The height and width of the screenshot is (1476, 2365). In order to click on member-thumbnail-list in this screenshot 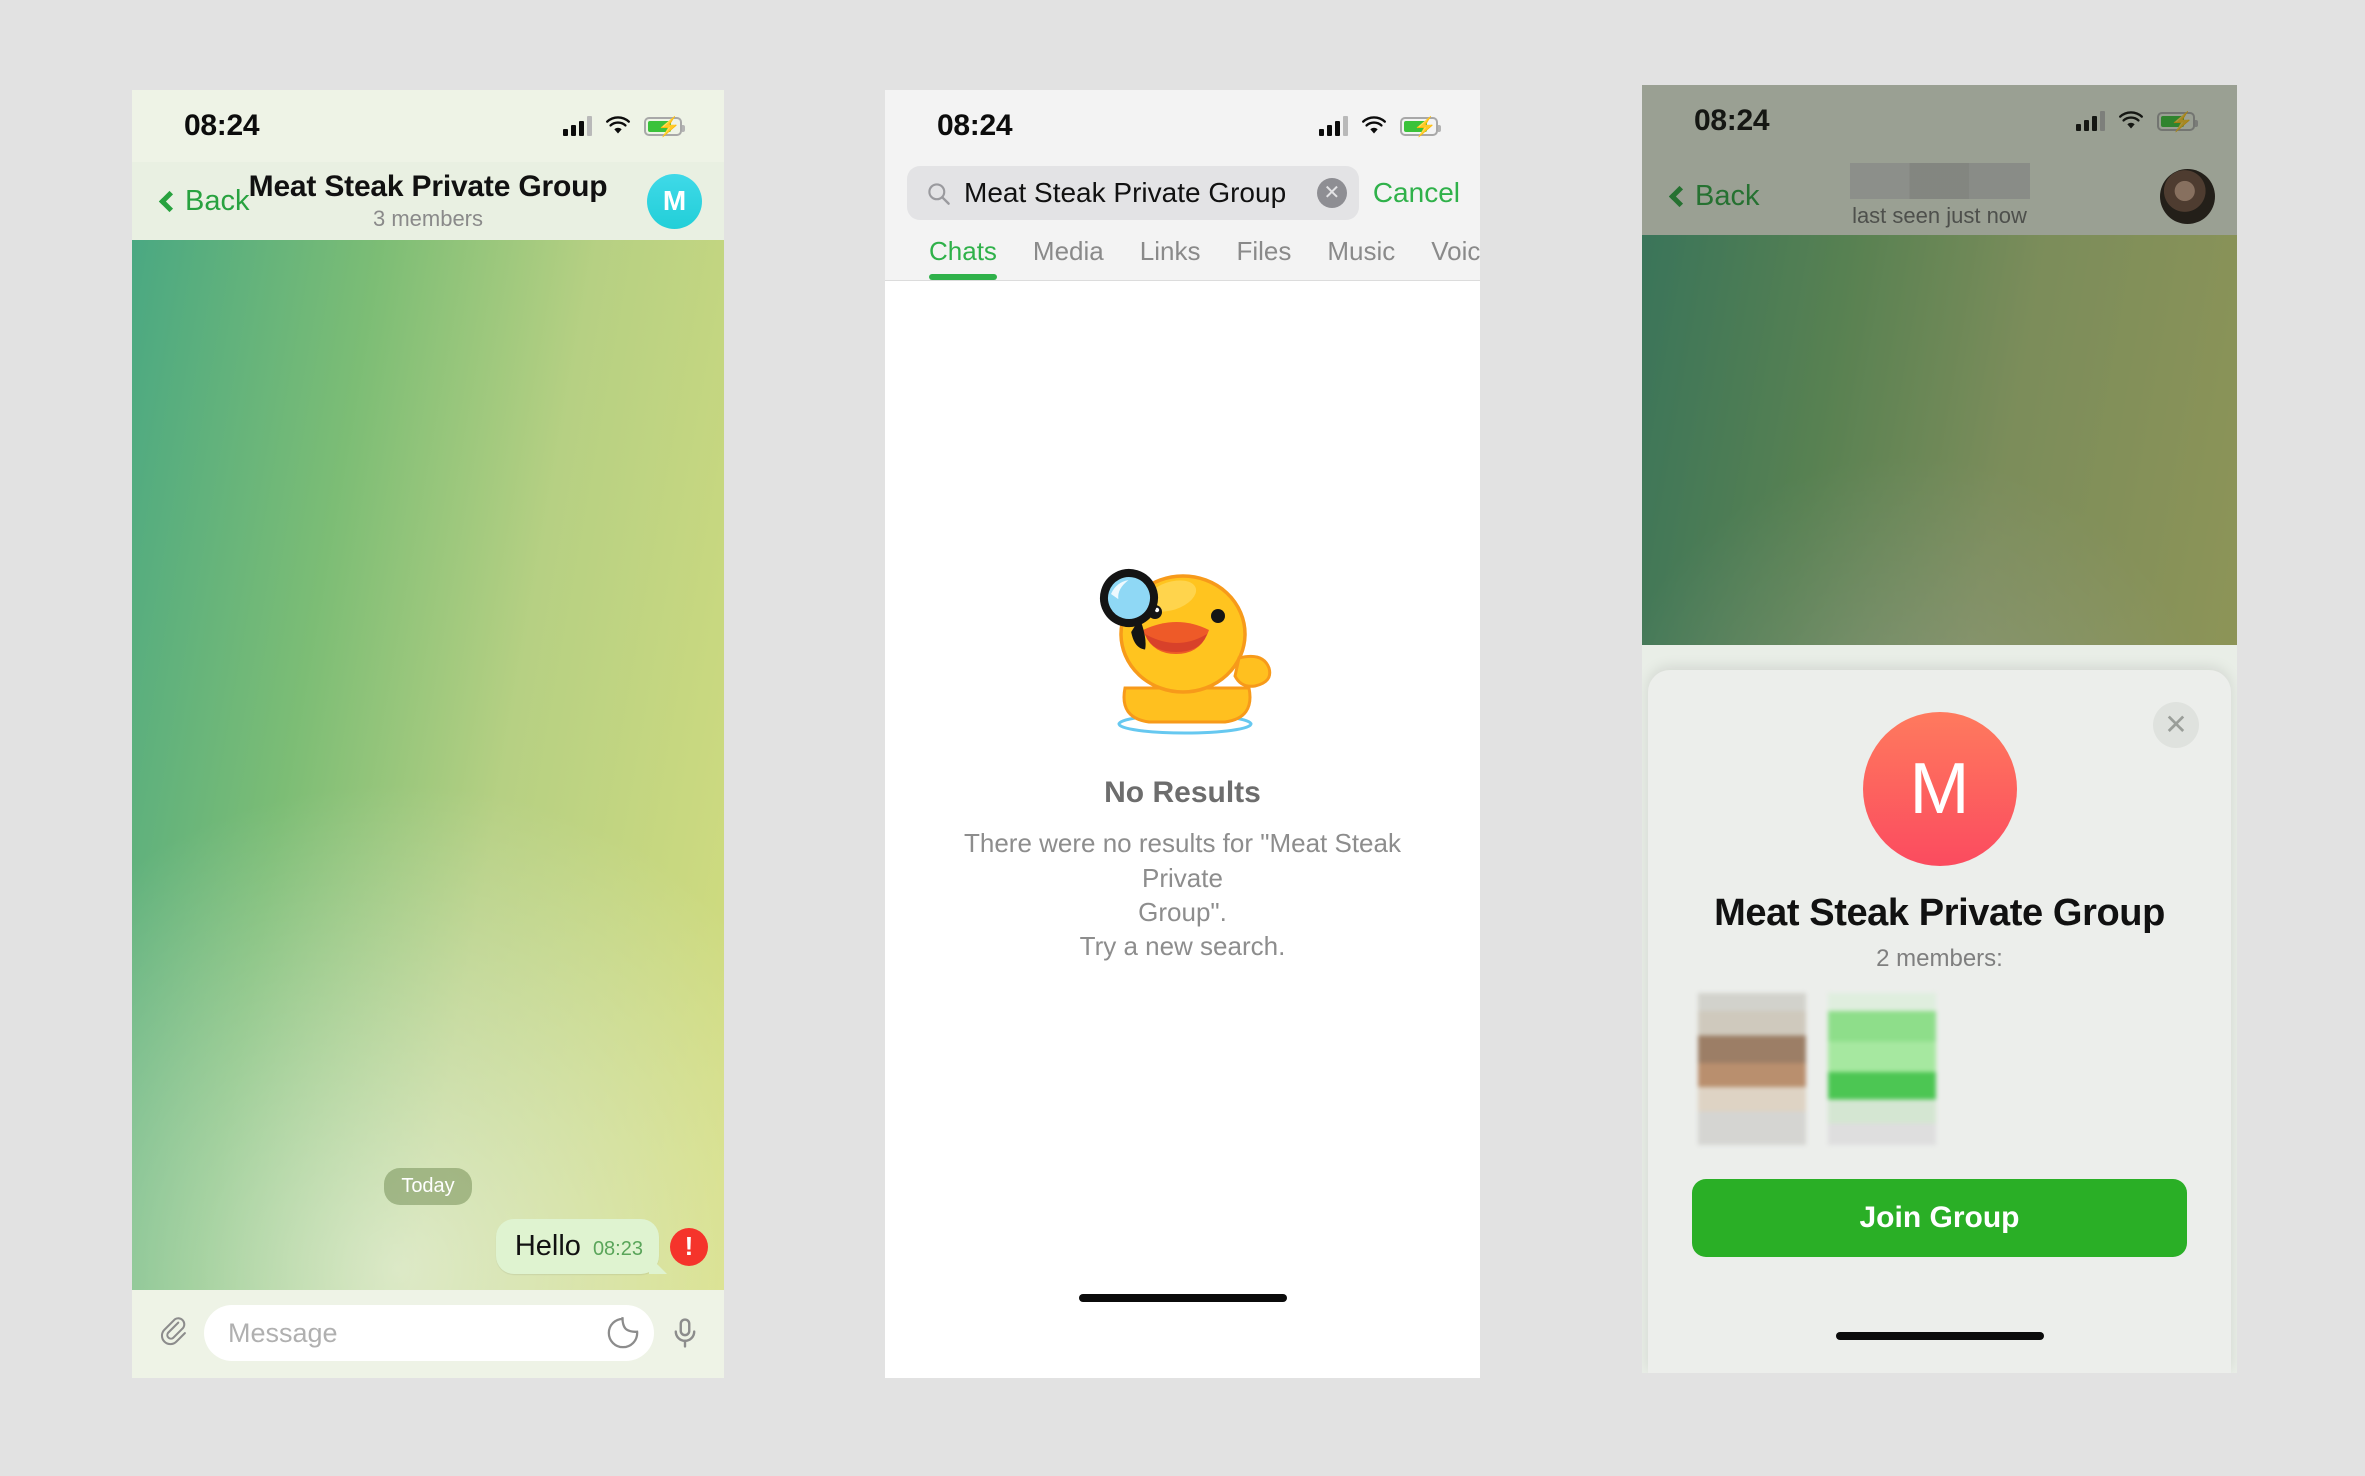, I will do `click(1814, 1069)`.